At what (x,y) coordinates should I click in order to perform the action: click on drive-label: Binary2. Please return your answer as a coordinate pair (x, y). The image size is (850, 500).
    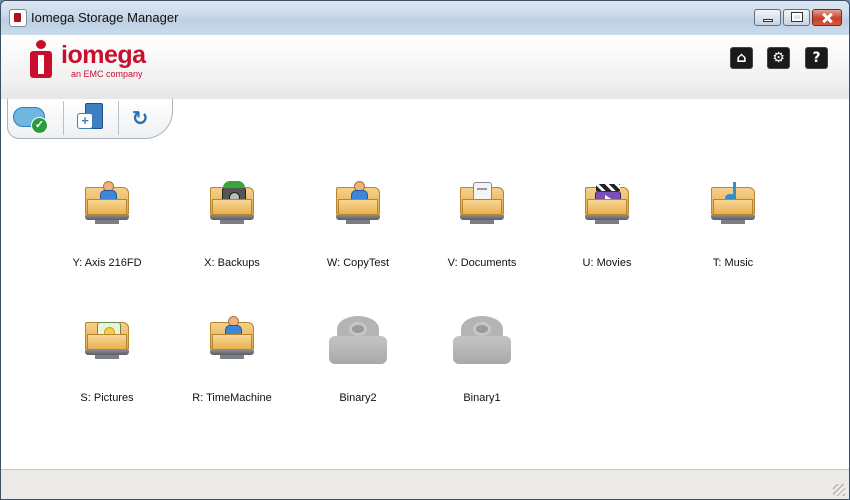
    Looking at the image, I should click on (358, 398).